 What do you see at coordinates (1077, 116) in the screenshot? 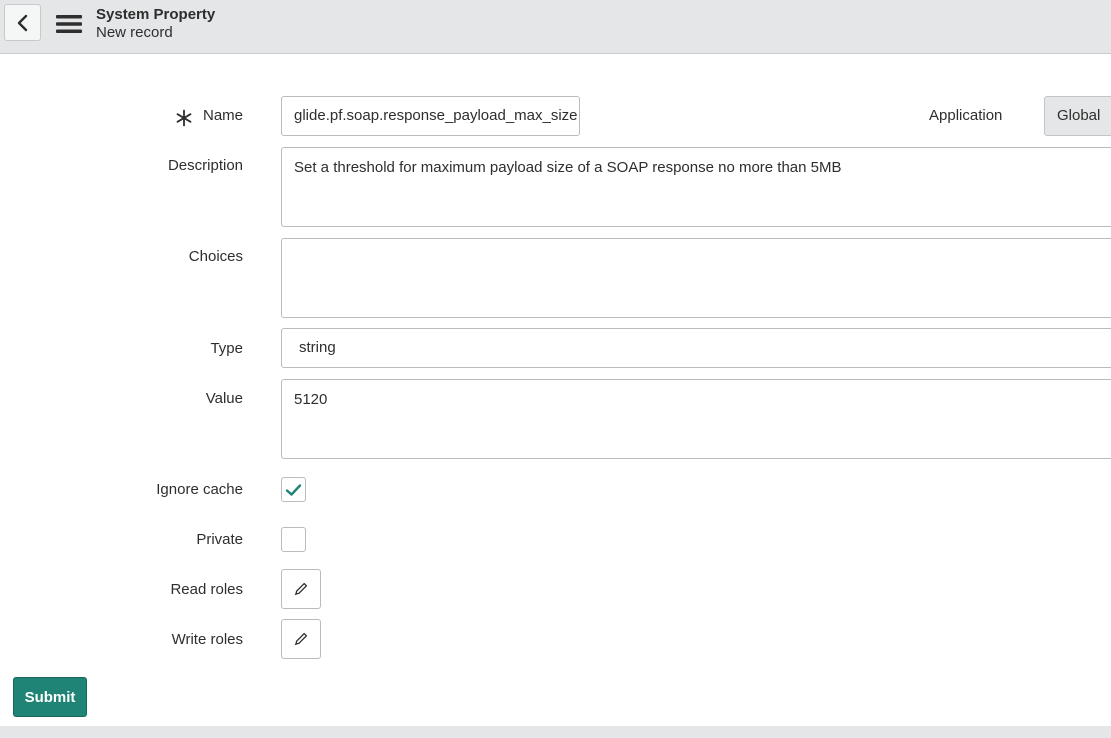
I see `application-field: Global` at bounding box center [1077, 116].